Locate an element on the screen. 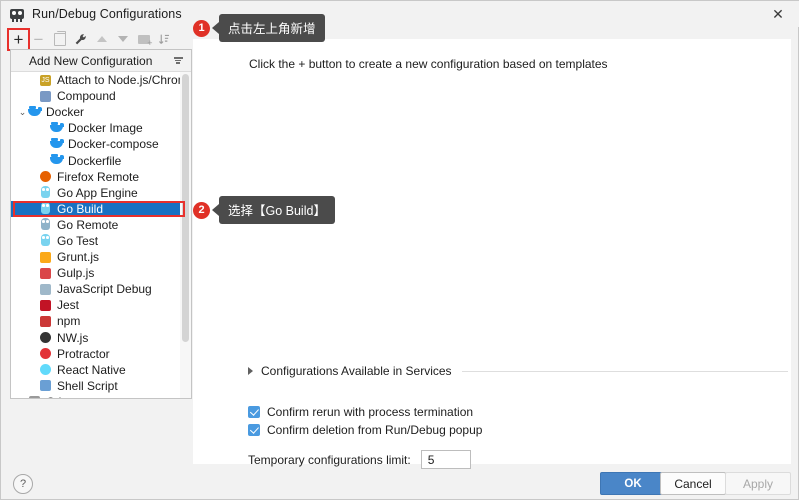 This screenshot has width=799, height=500. copy-configuration-button is located at coordinates (59, 39).